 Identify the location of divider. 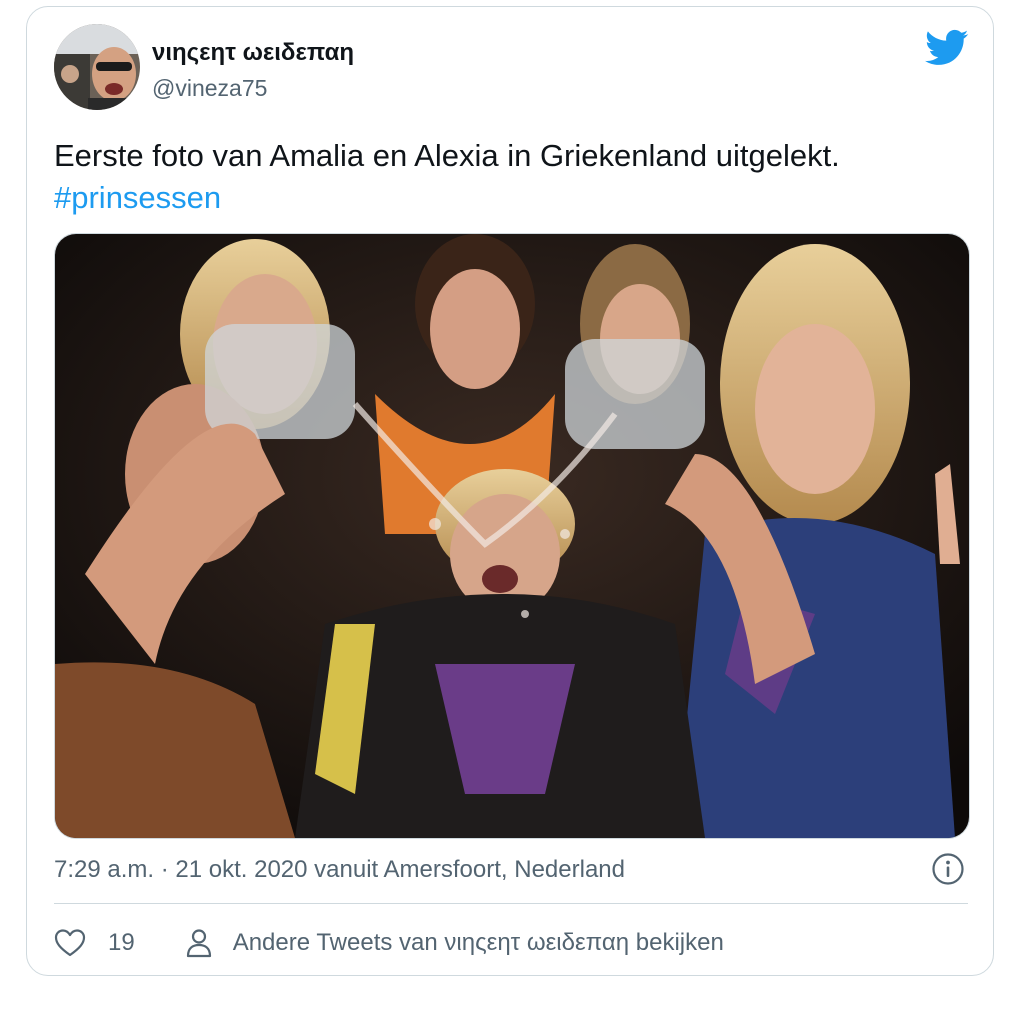
(511, 903).